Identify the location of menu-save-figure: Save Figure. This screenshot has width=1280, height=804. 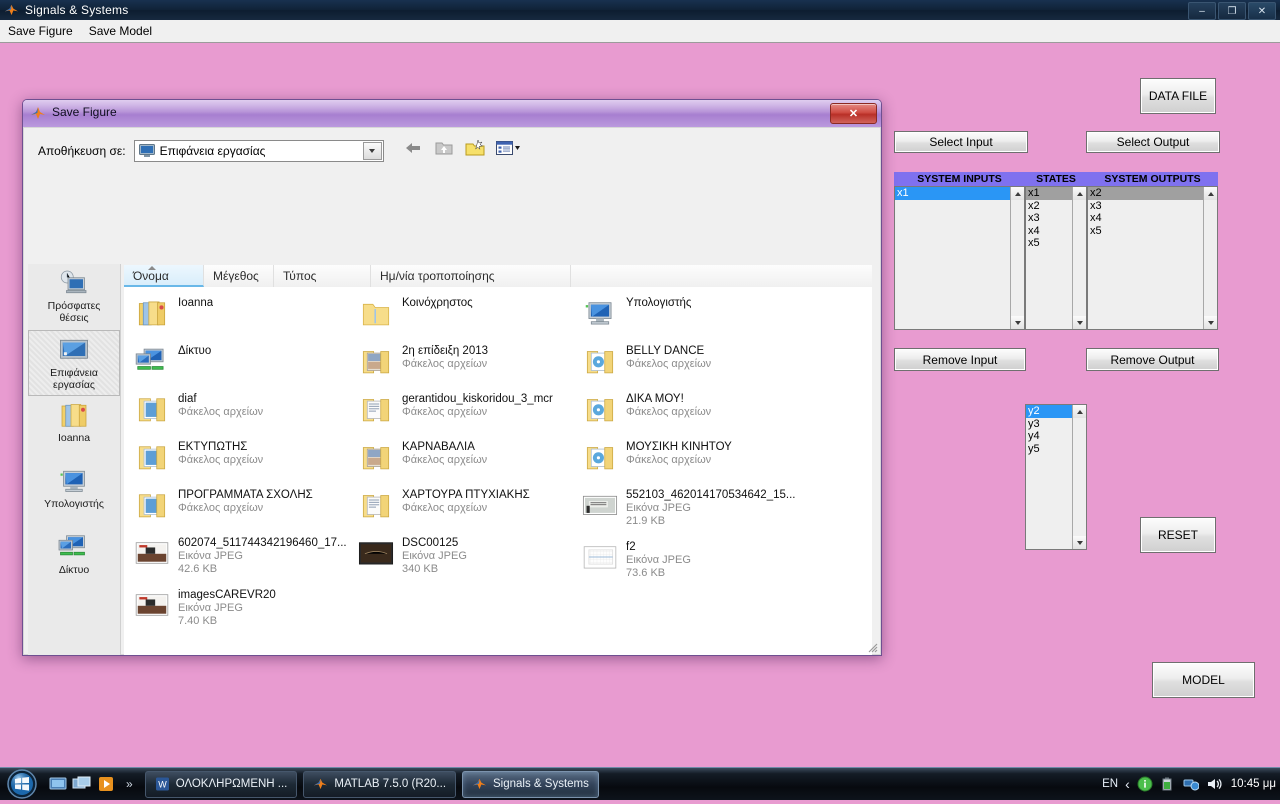
(40, 31).